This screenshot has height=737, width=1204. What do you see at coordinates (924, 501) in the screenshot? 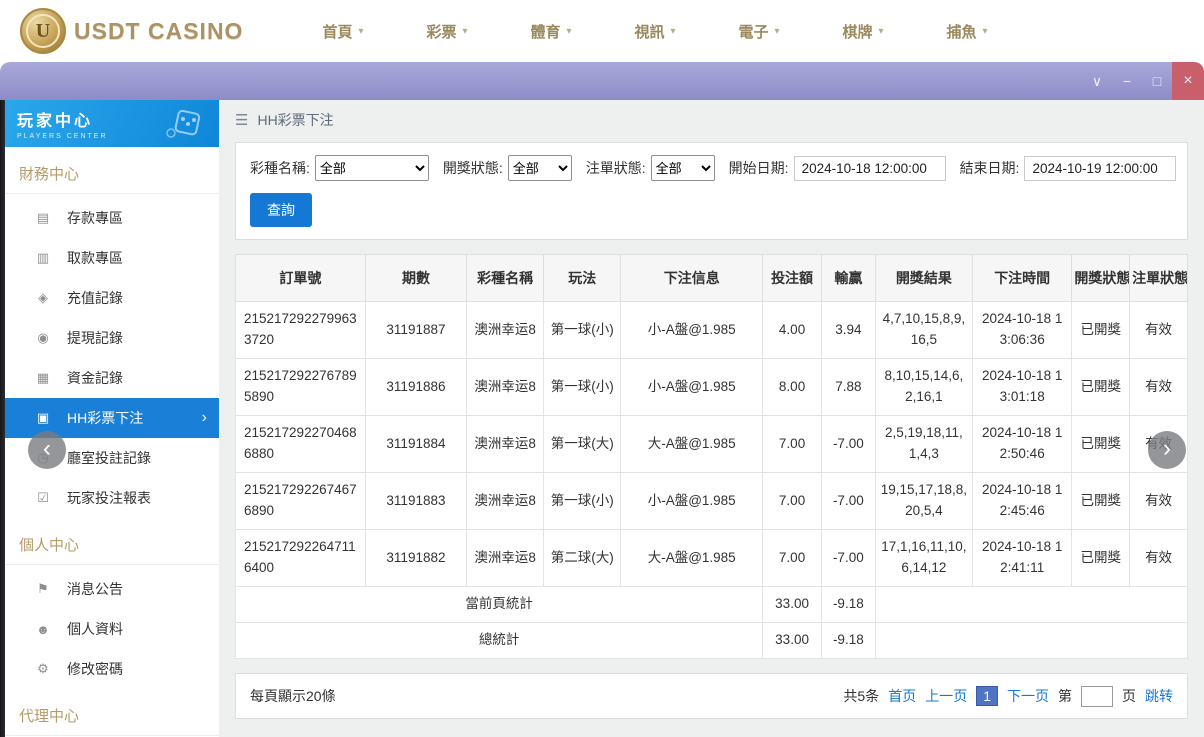
I see `table-cell: 19,15,17,18,8,20,5,4` at bounding box center [924, 501].